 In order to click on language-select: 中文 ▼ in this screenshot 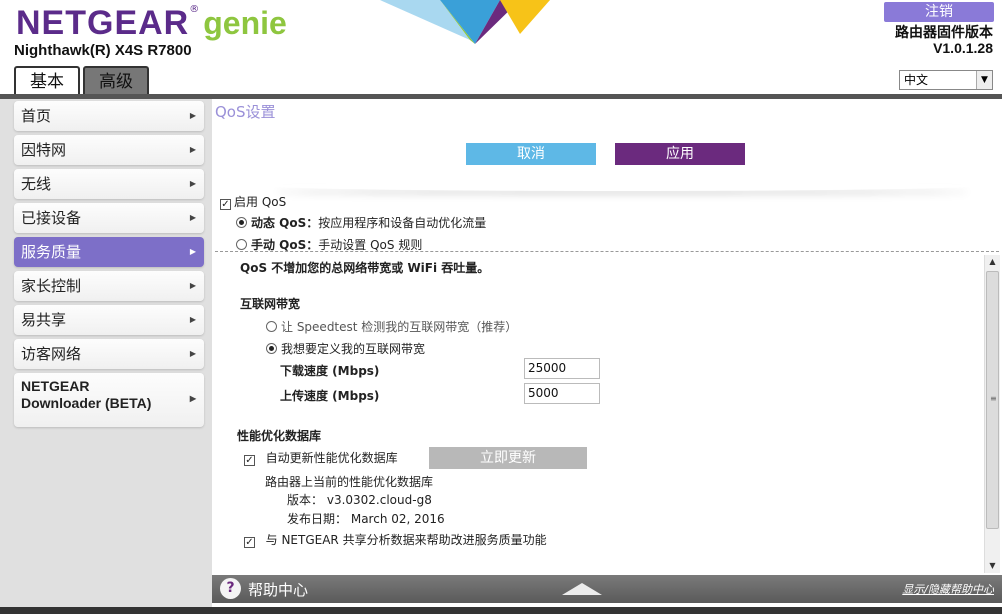, I will do `click(946, 80)`.